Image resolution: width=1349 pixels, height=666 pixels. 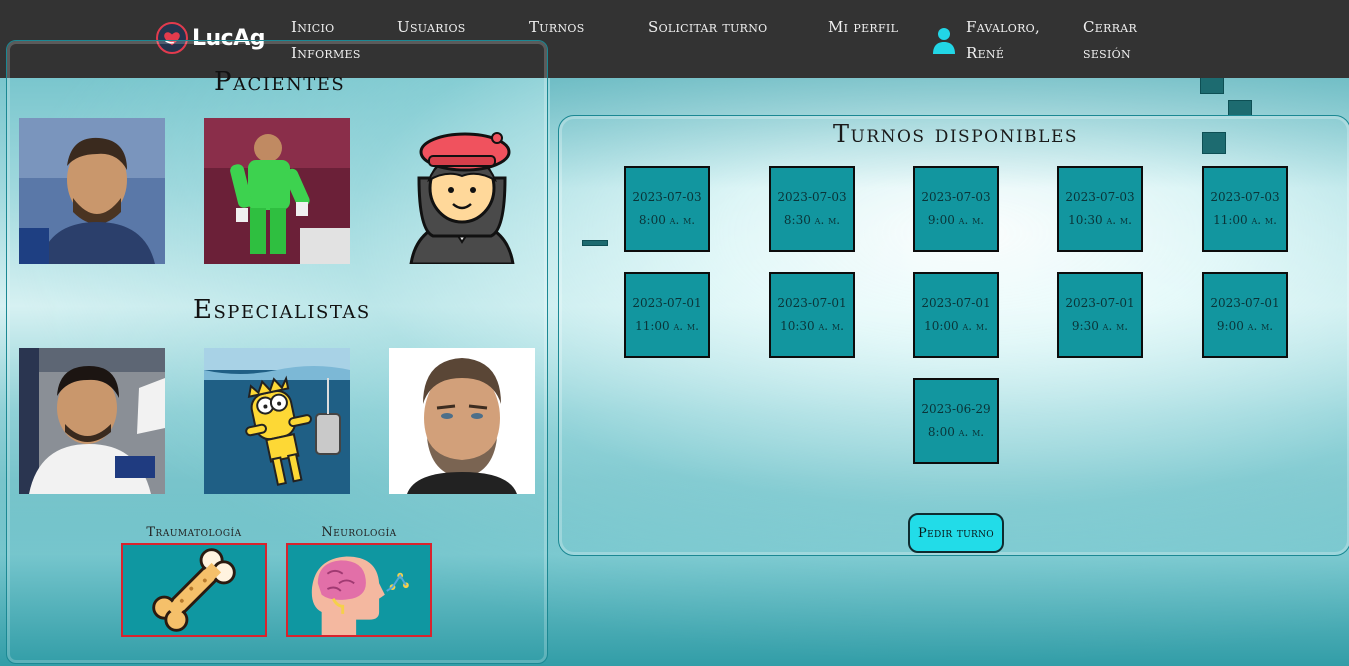 What do you see at coordinates (359, 532) in the screenshot?
I see `specialty-label-neurologia: Neurología` at bounding box center [359, 532].